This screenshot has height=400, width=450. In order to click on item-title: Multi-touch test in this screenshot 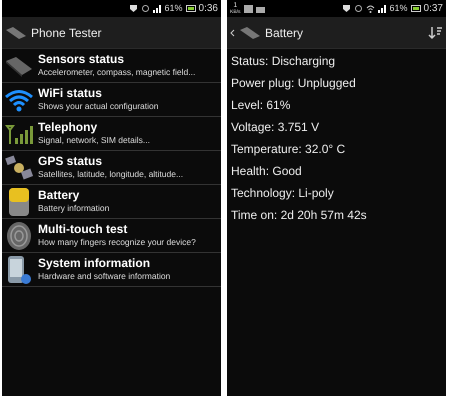, I will do `click(83, 229)`.